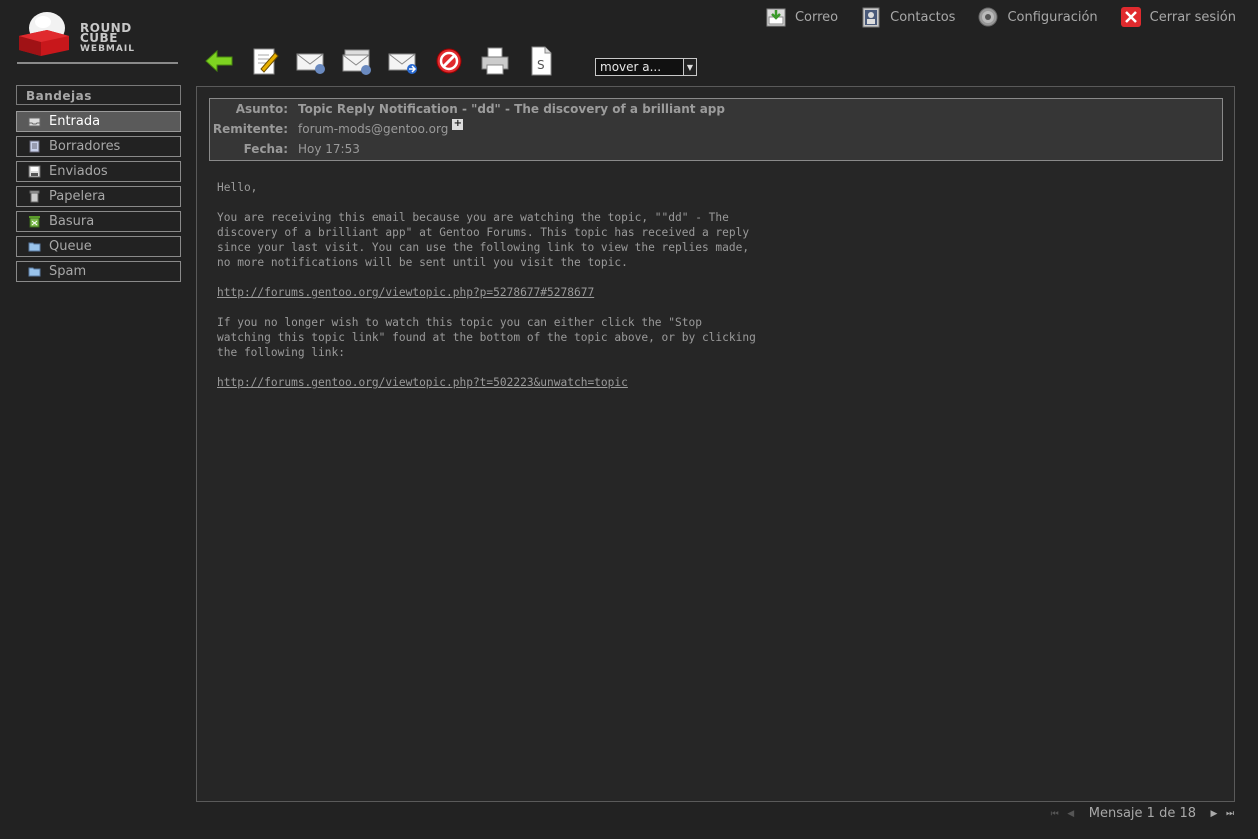  Describe the element at coordinates (98, 95) in the screenshot. I see `folders-header: Bandejas` at that location.